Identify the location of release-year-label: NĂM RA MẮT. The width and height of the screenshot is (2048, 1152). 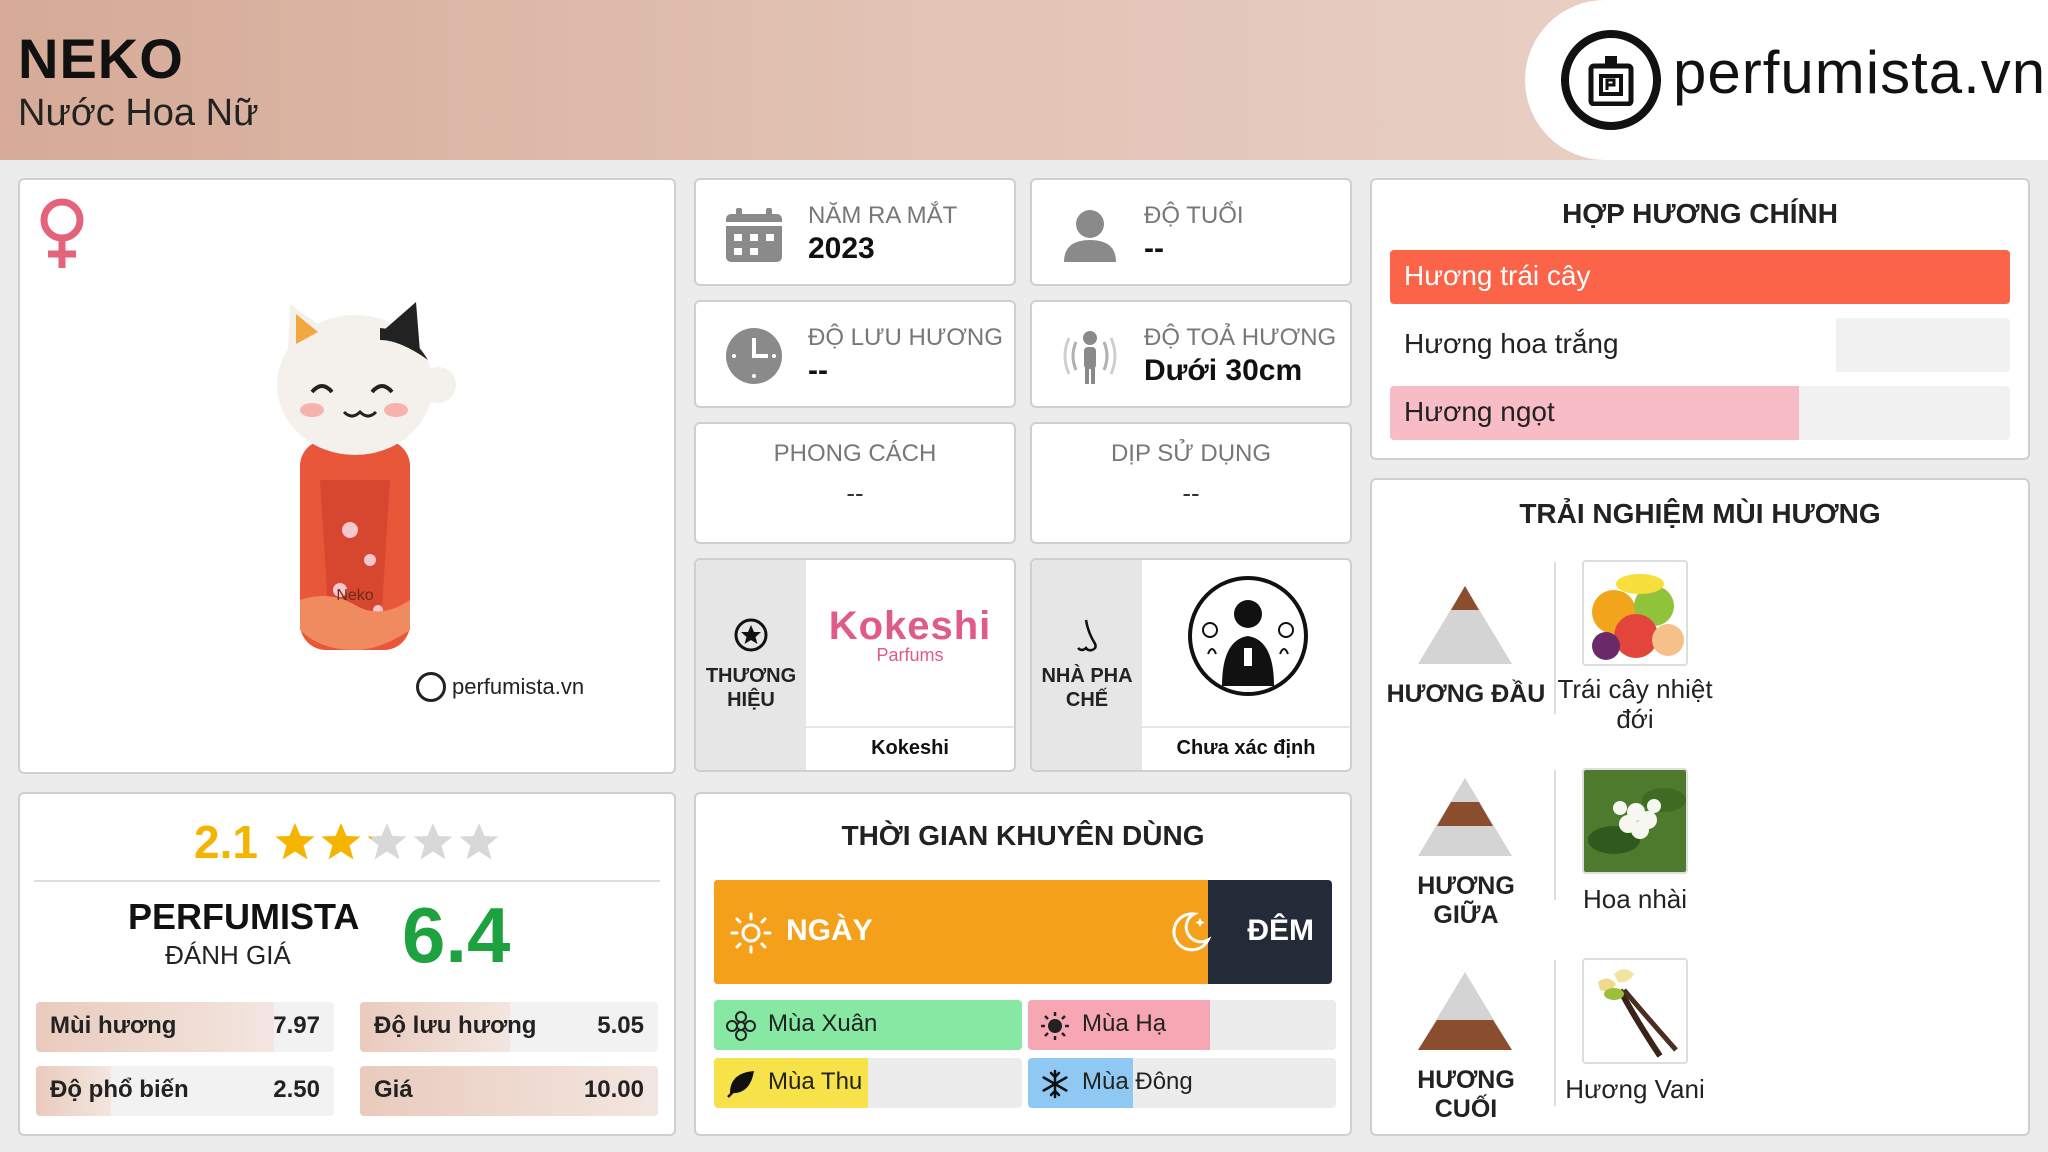
(883, 215).